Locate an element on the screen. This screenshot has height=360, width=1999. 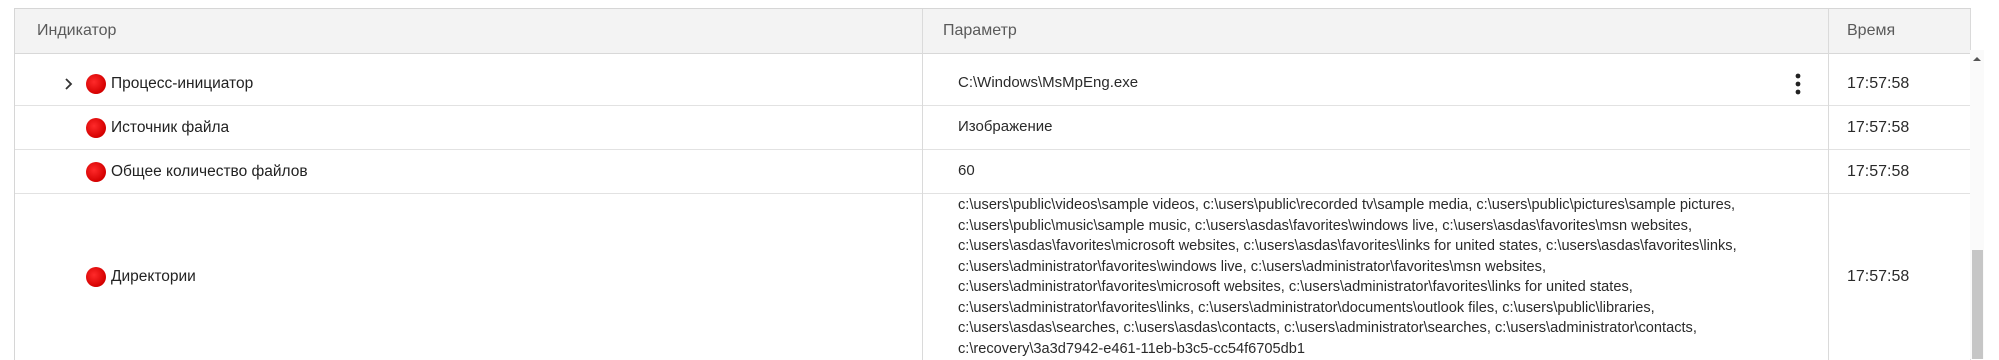
indicator-label: Процесс-инициатор is located at coordinates (182, 83).